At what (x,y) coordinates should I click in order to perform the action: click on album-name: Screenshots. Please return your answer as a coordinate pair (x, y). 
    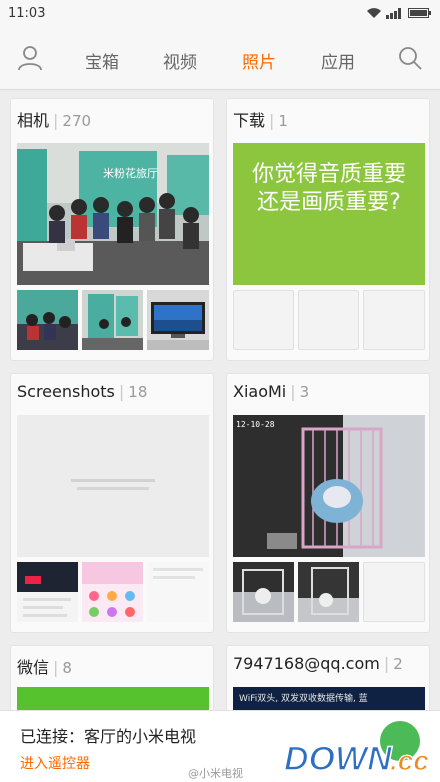
    Looking at the image, I should click on (66, 391).